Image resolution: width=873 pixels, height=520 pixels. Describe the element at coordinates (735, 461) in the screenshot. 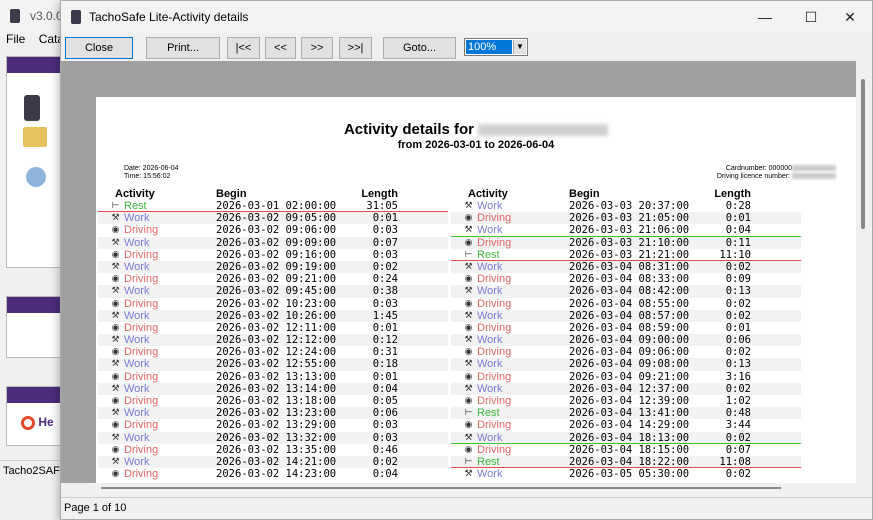

I see `length-cell: 11:08` at that location.